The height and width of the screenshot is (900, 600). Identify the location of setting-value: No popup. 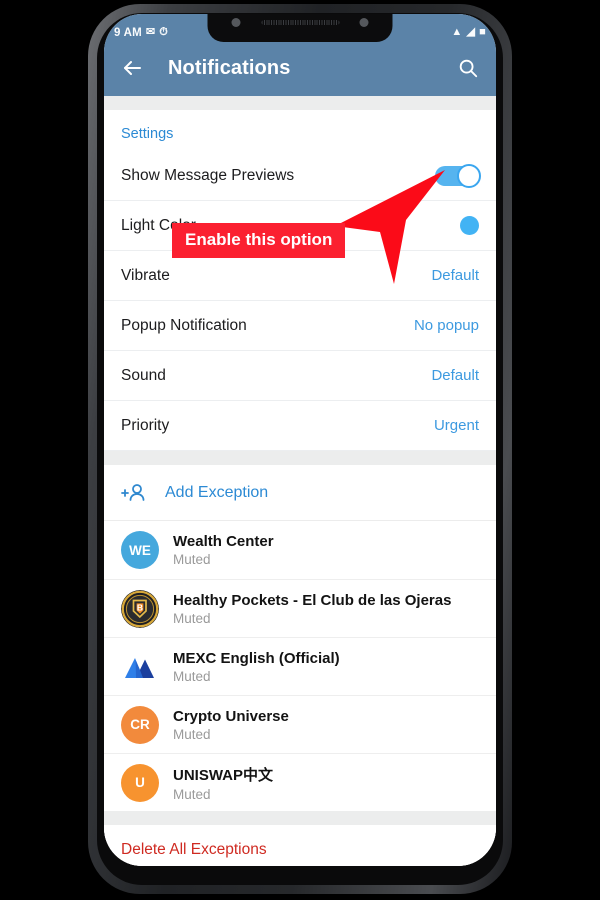
(446, 325).